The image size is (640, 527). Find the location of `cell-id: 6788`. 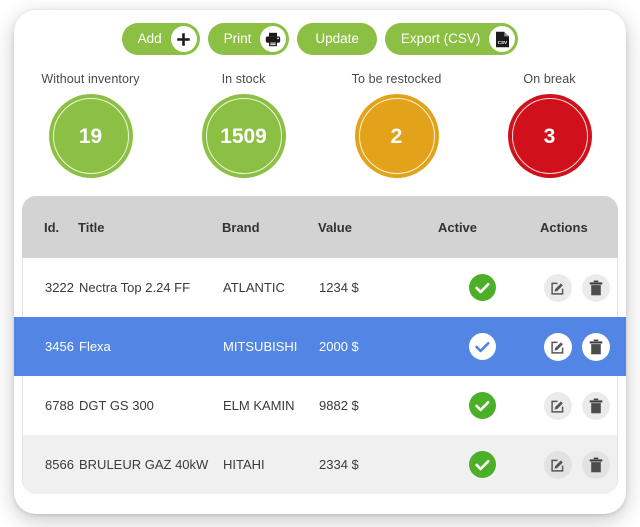

cell-id: 6788 is located at coordinates (59, 405).